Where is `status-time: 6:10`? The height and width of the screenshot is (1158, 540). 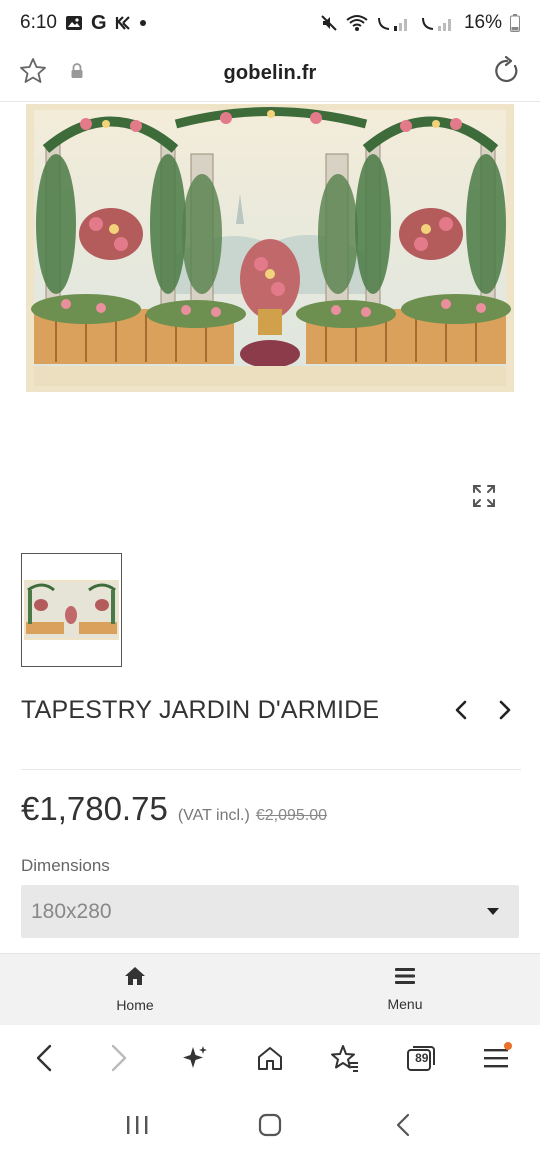 status-time: 6:10 is located at coordinates (38, 22).